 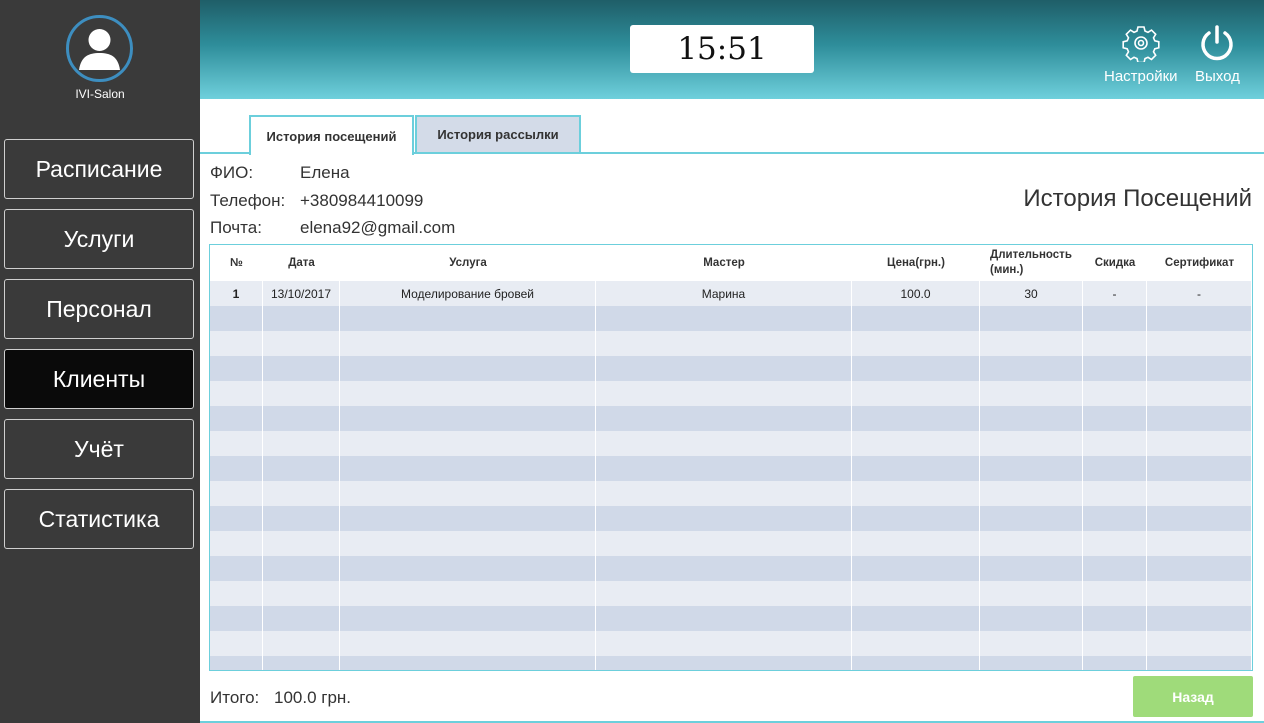 I want to click on col-header-date: Дата, so click(x=301, y=262).